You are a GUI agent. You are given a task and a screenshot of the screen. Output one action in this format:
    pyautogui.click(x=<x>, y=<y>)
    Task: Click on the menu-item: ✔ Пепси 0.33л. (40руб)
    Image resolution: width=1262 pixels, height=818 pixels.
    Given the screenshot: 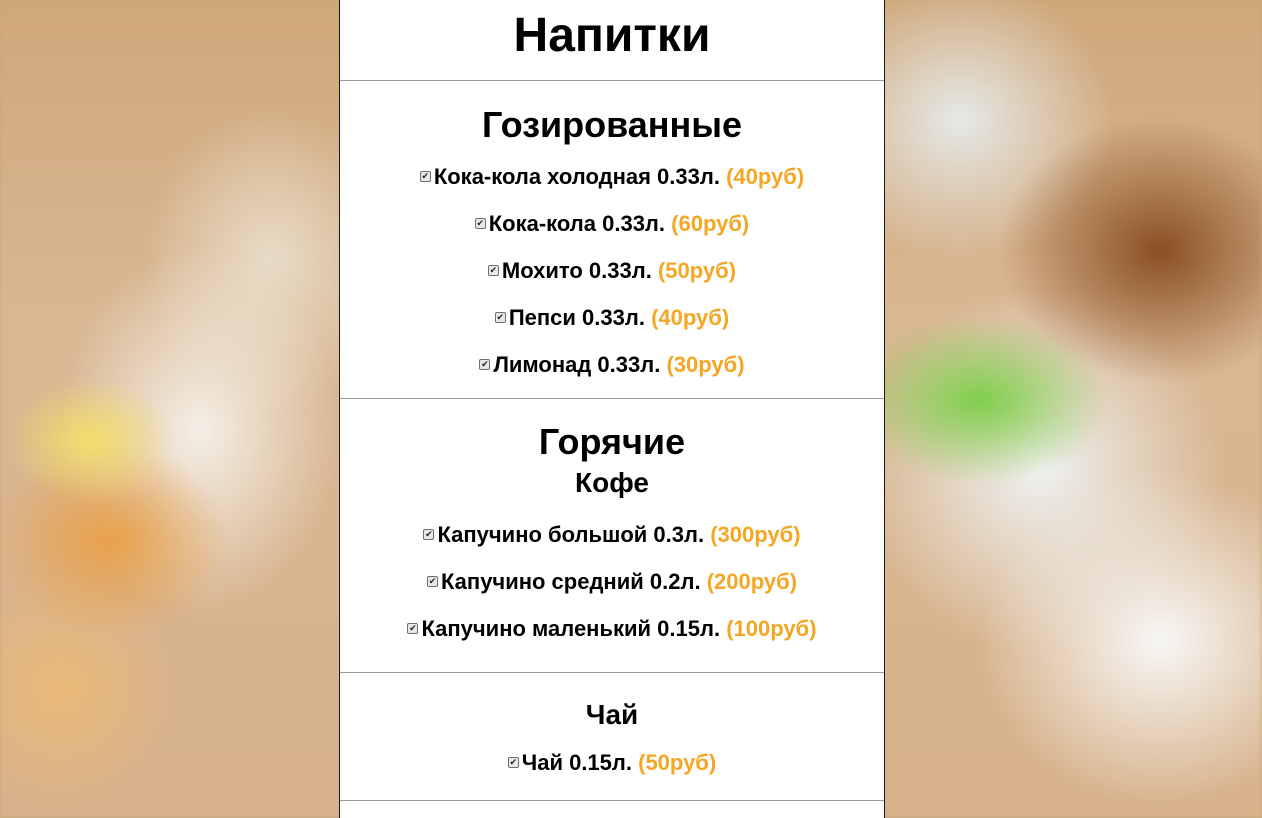 What is the action you would take?
    pyautogui.click(x=612, y=317)
    